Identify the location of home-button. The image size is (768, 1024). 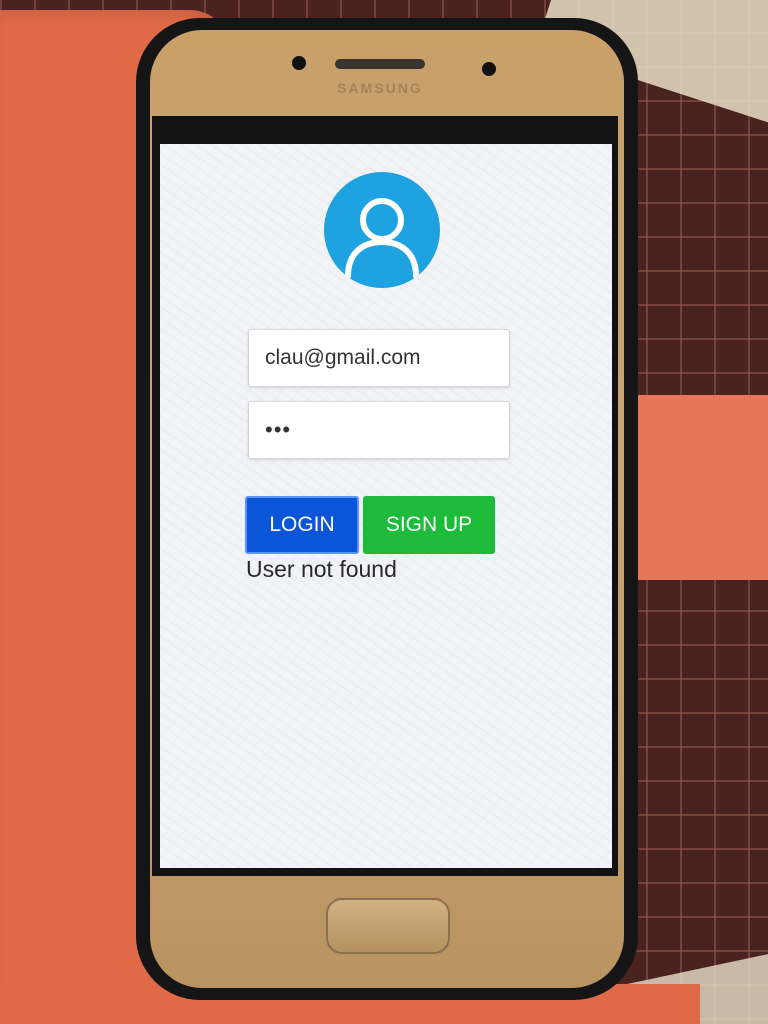
(388, 926).